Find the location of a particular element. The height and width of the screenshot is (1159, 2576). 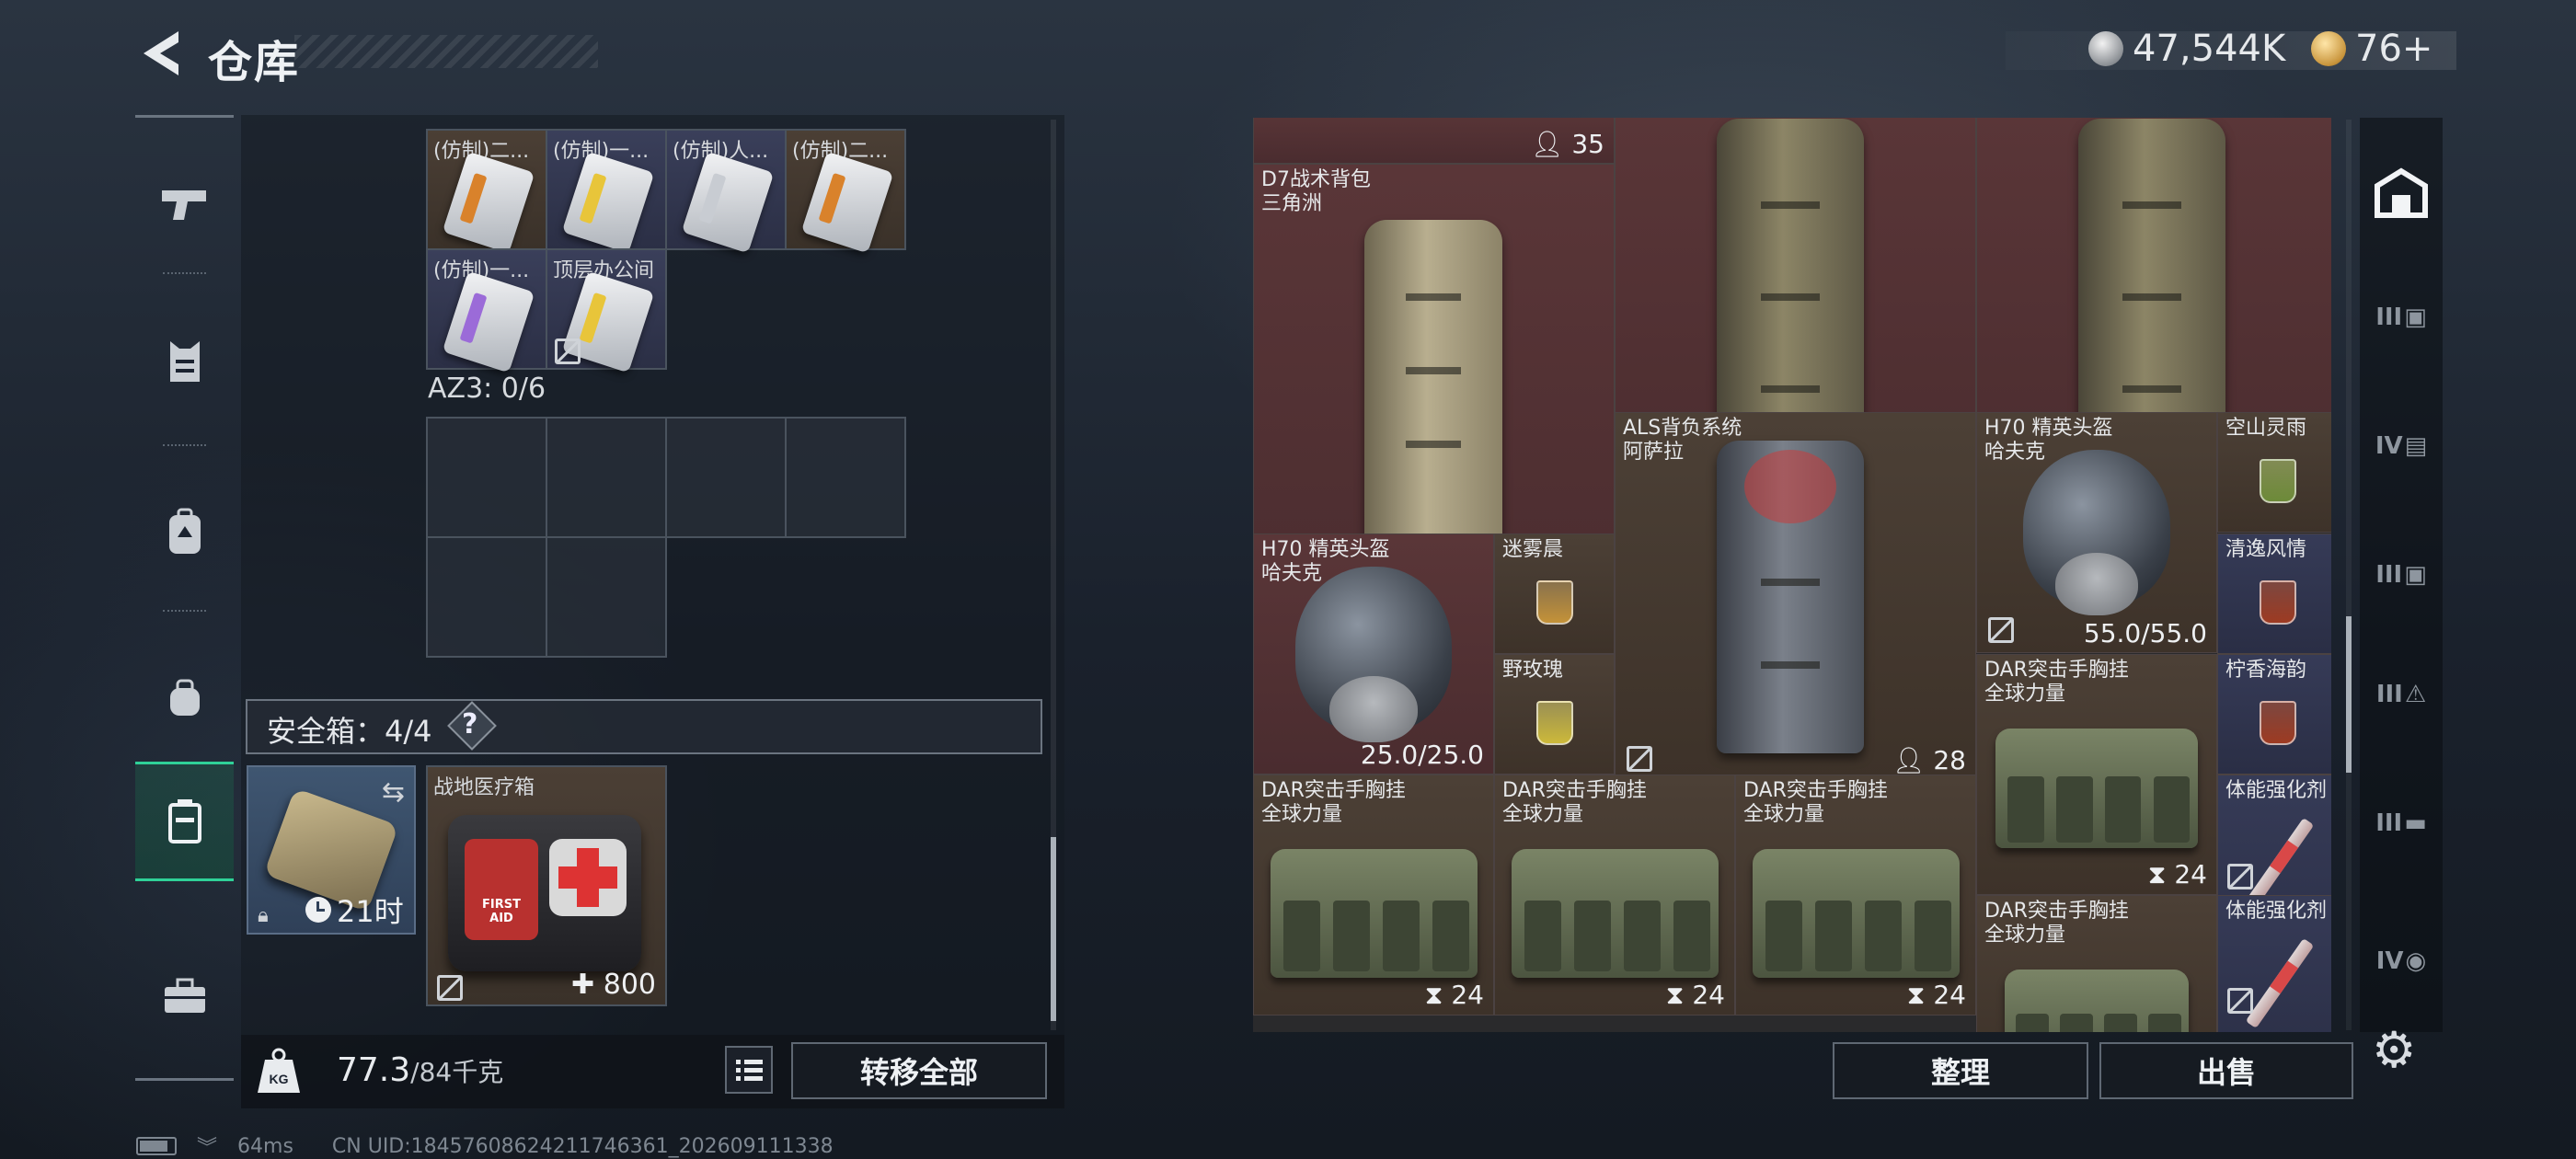

bag-icon is located at coordinates (184, 697).